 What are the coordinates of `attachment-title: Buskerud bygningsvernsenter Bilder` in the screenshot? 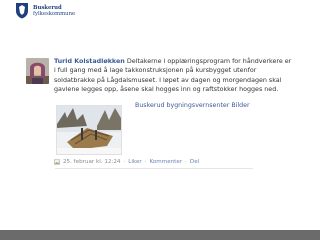 It's located at (192, 105).